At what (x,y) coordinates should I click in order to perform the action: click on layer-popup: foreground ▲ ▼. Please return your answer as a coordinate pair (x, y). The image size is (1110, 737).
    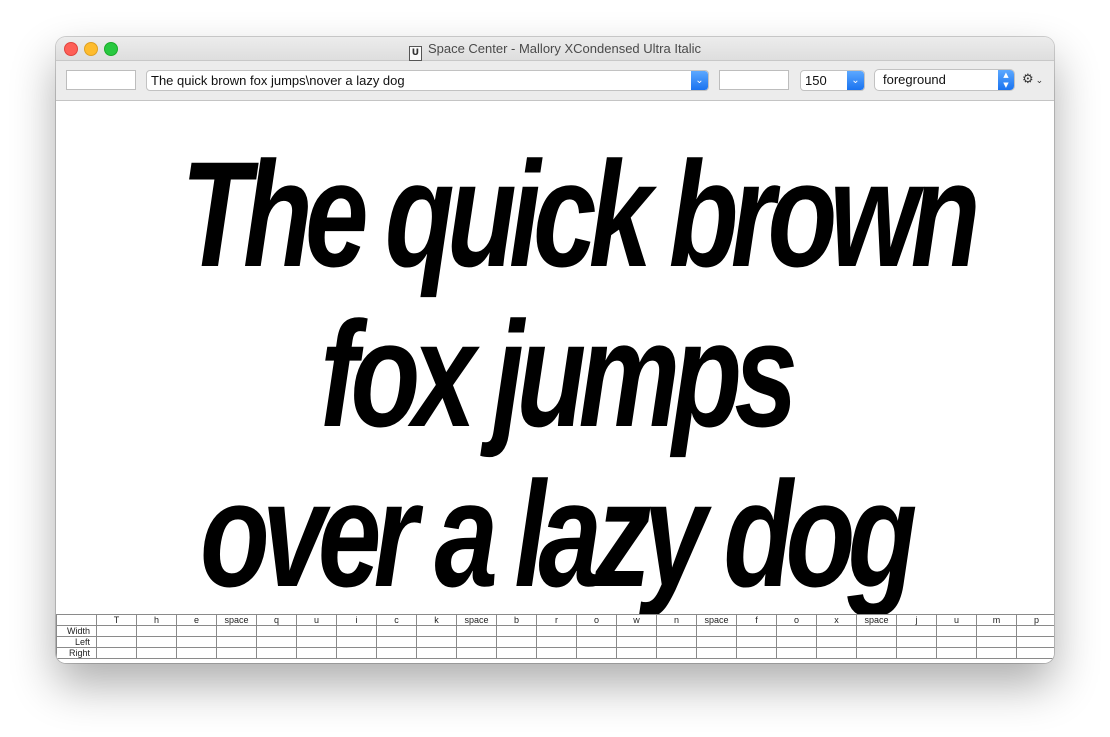
    Looking at the image, I should click on (944, 80).